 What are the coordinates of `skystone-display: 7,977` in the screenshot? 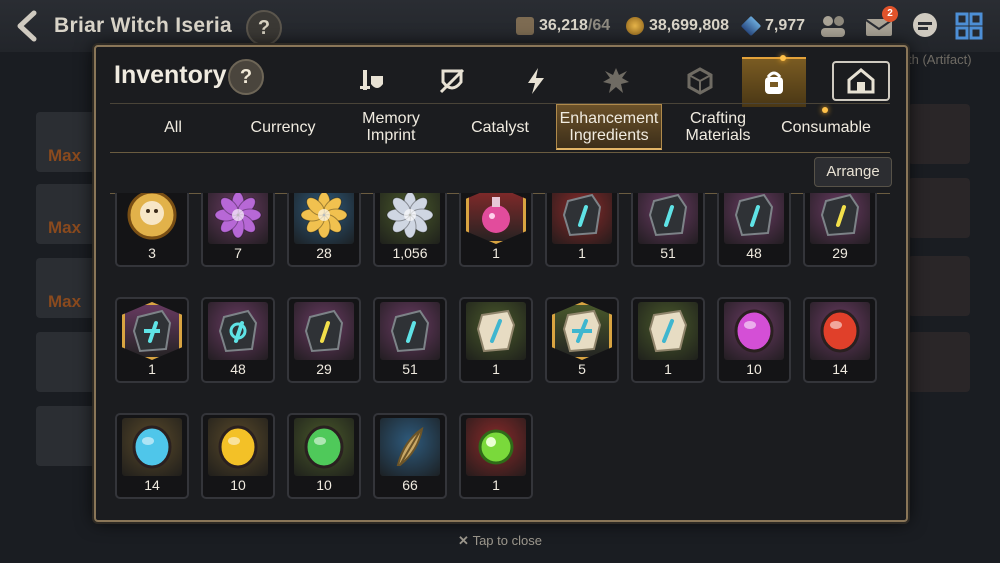 It's located at (772, 26).